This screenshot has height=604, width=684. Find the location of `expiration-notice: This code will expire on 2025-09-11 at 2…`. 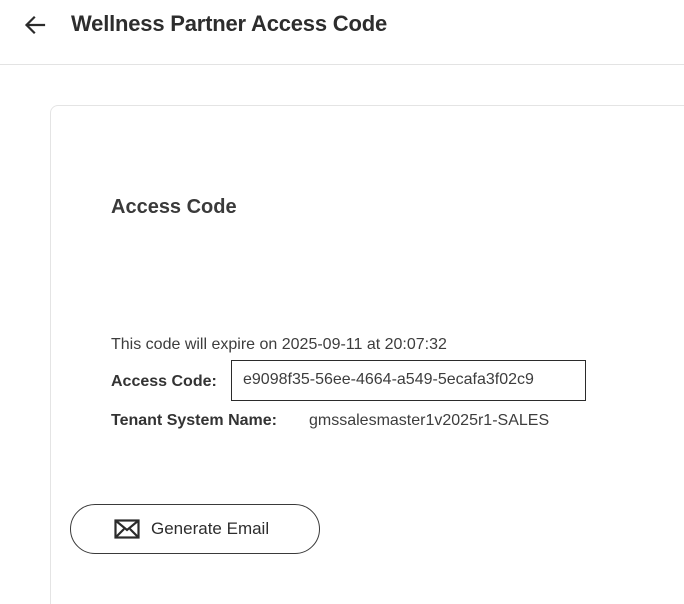

expiration-notice: This code will expire on 2025-09-11 at 2… is located at coordinates (279, 344).